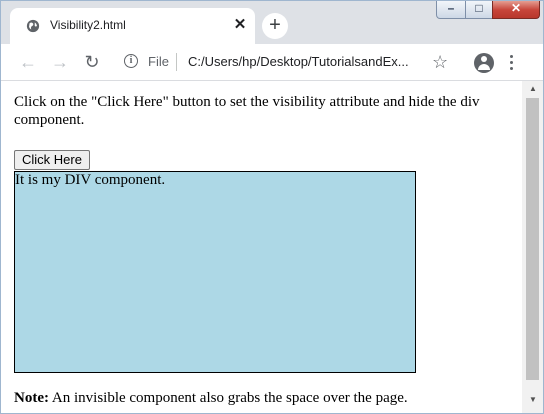 Image resolution: width=544 pixels, height=414 pixels. I want to click on scroll-thumb, so click(532, 239).